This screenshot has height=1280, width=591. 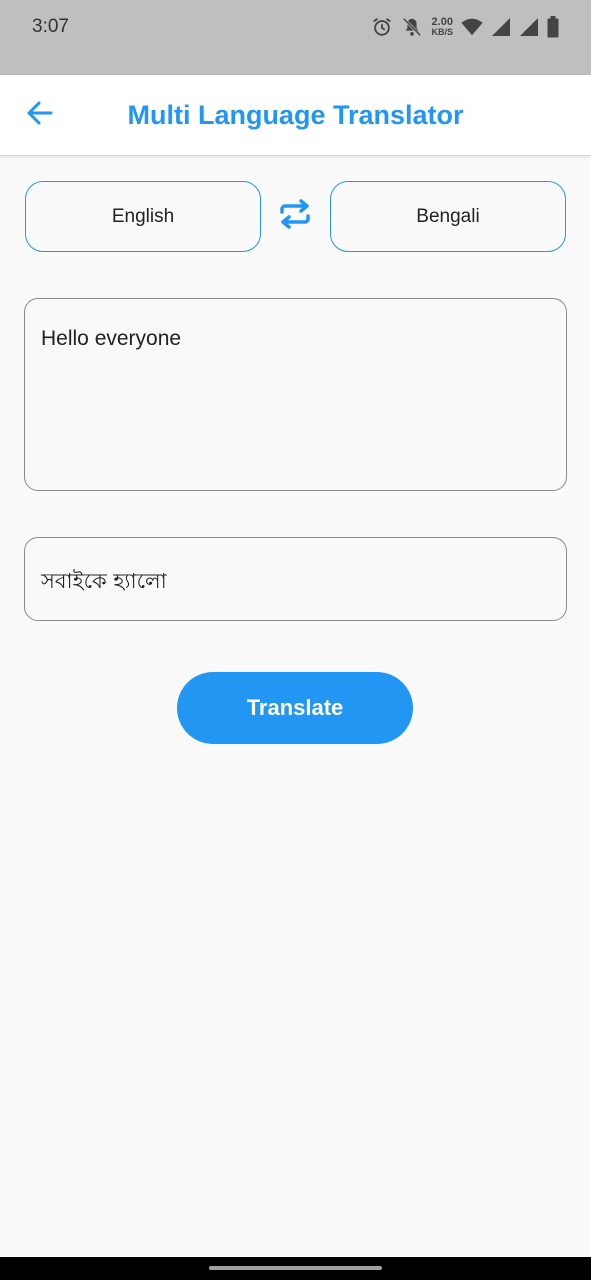 I want to click on status-bar: 3:07 2.00 KB/S, so click(x=295, y=37).